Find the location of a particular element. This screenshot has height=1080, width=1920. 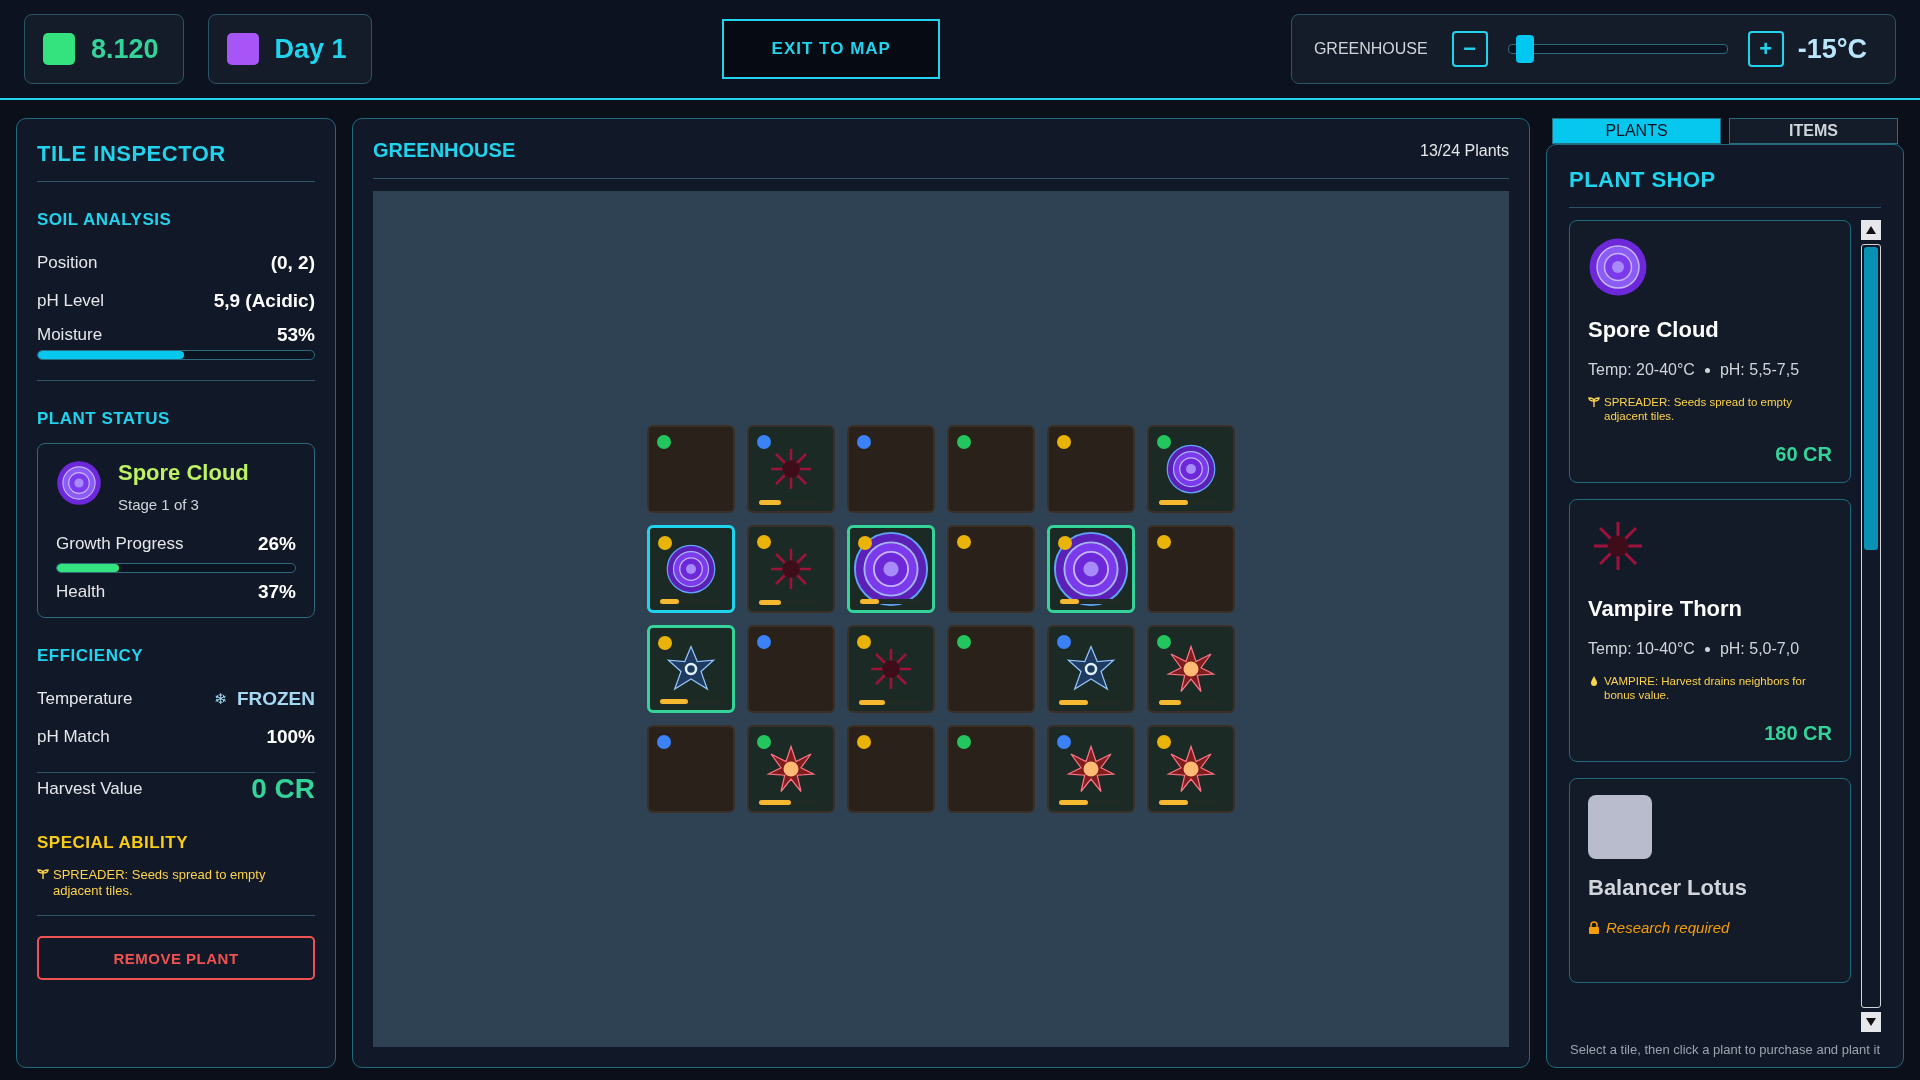

plant-name: Balancer Lotus is located at coordinates (1668, 888).